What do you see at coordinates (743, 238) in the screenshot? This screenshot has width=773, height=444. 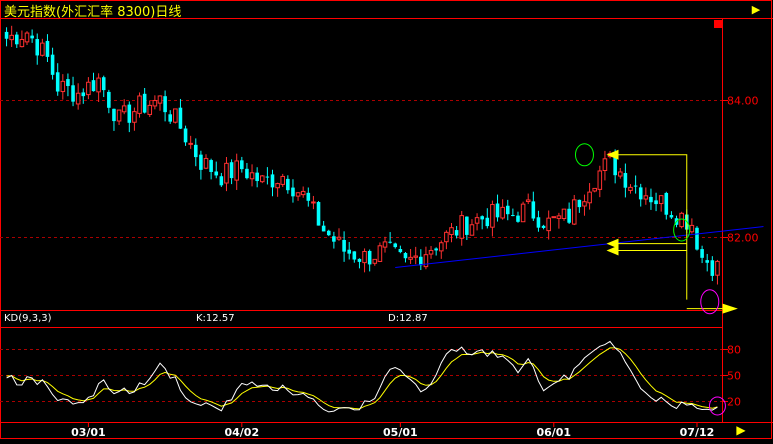 I see `price-tick-label: 82.00` at bounding box center [743, 238].